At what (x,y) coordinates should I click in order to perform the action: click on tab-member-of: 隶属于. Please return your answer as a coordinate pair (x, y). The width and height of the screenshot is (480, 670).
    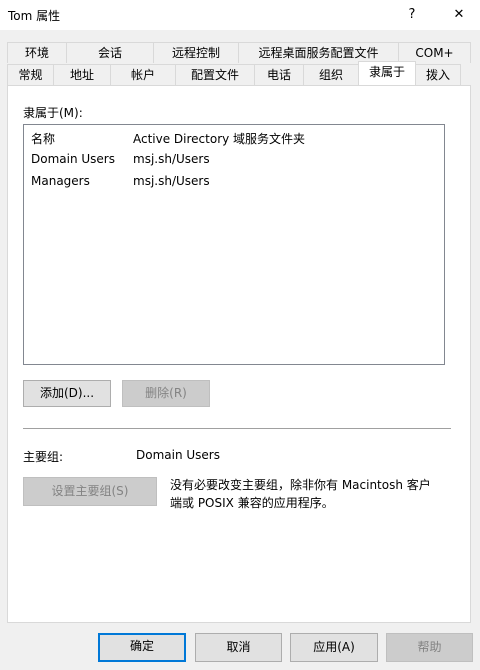
    Looking at the image, I should click on (387, 73).